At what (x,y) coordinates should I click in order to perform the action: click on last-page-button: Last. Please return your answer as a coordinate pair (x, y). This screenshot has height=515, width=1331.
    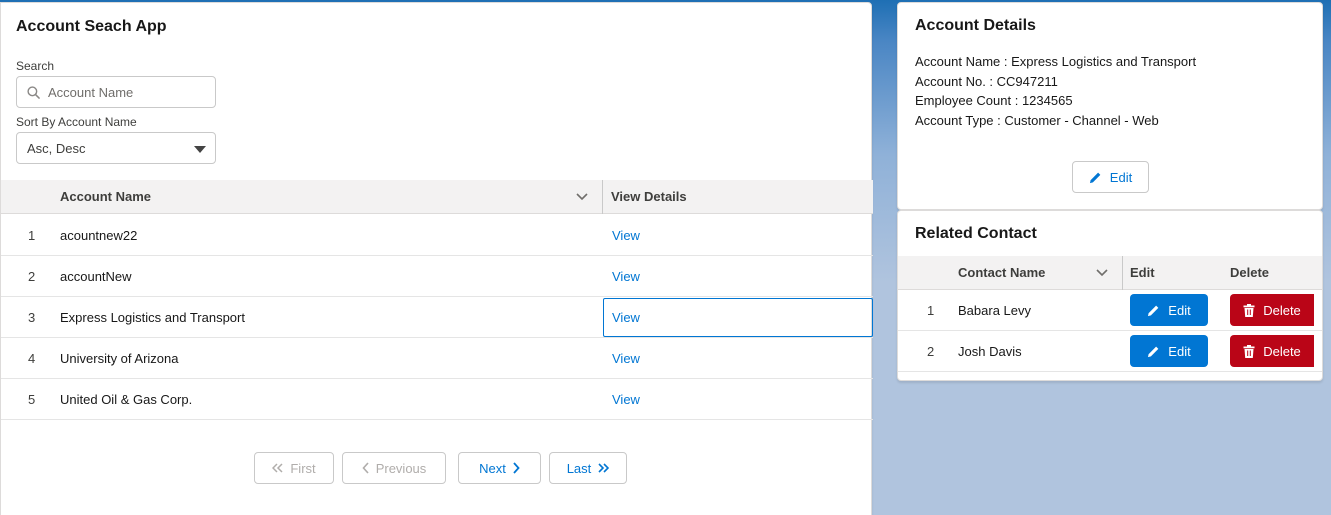
    Looking at the image, I should click on (588, 468).